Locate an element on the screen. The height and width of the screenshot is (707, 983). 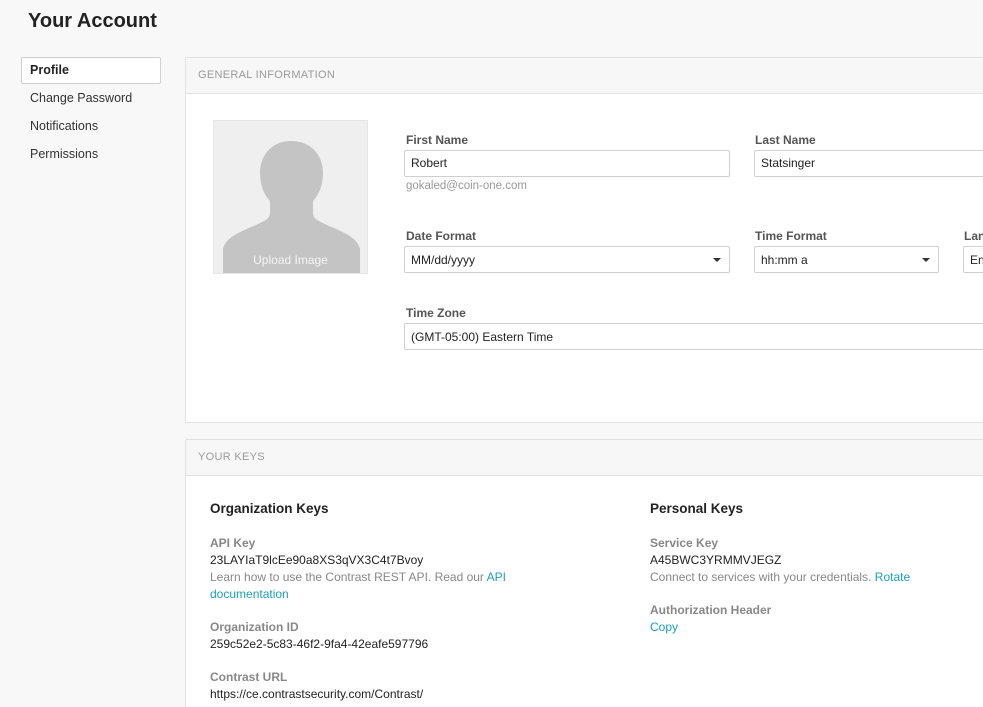
avatar-upload: Upload Image is located at coordinates (290, 197).